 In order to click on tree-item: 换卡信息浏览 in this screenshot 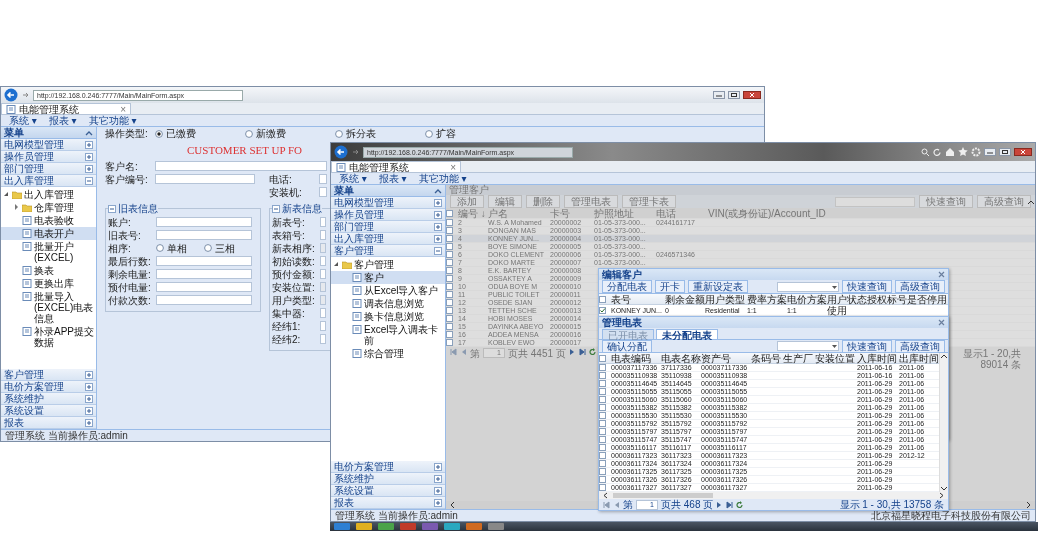, I will do `click(388, 316)`.